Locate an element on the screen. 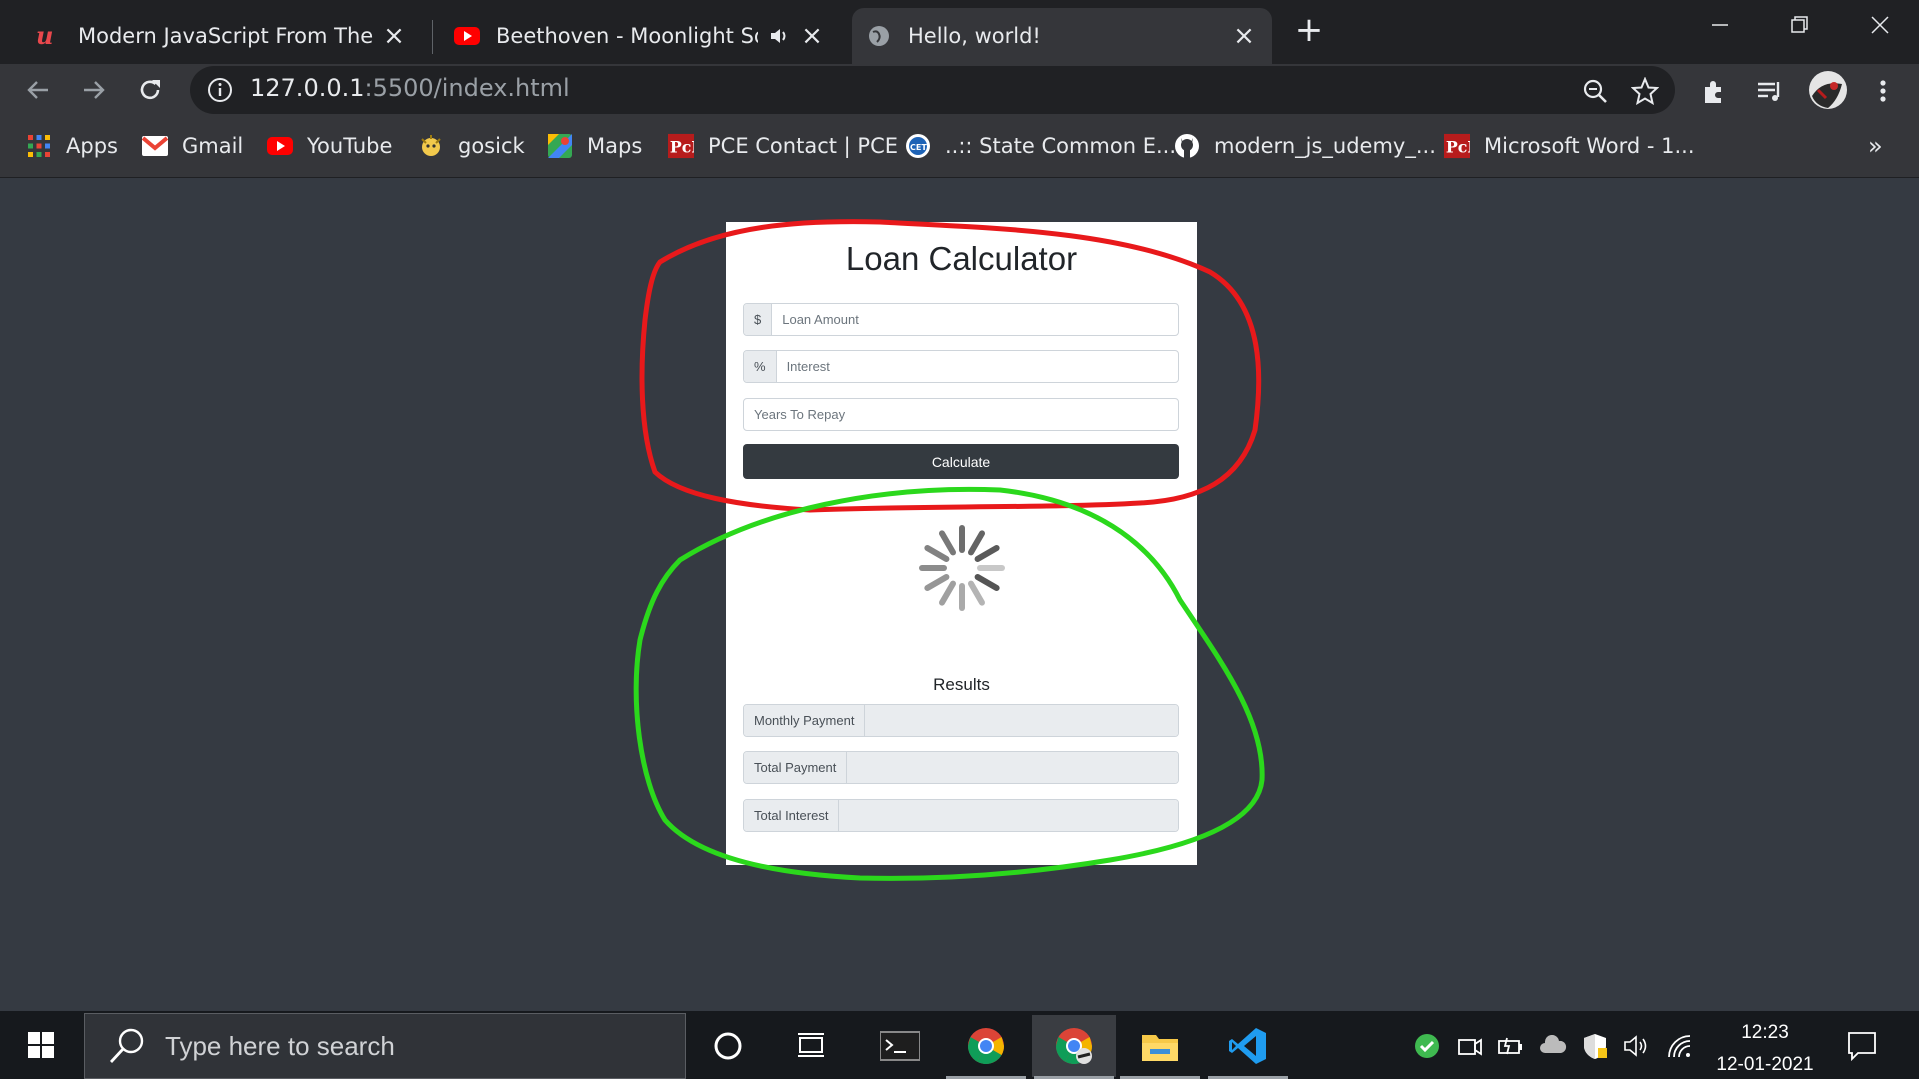 This screenshot has height=1079, width=1919. calculate-button: Calculate is located at coordinates (961, 461).